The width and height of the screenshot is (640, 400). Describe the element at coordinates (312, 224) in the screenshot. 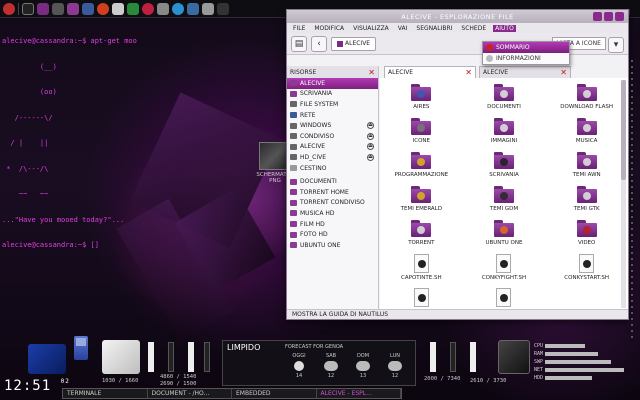

I see `sidebar-item-label: FILM HD` at that location.